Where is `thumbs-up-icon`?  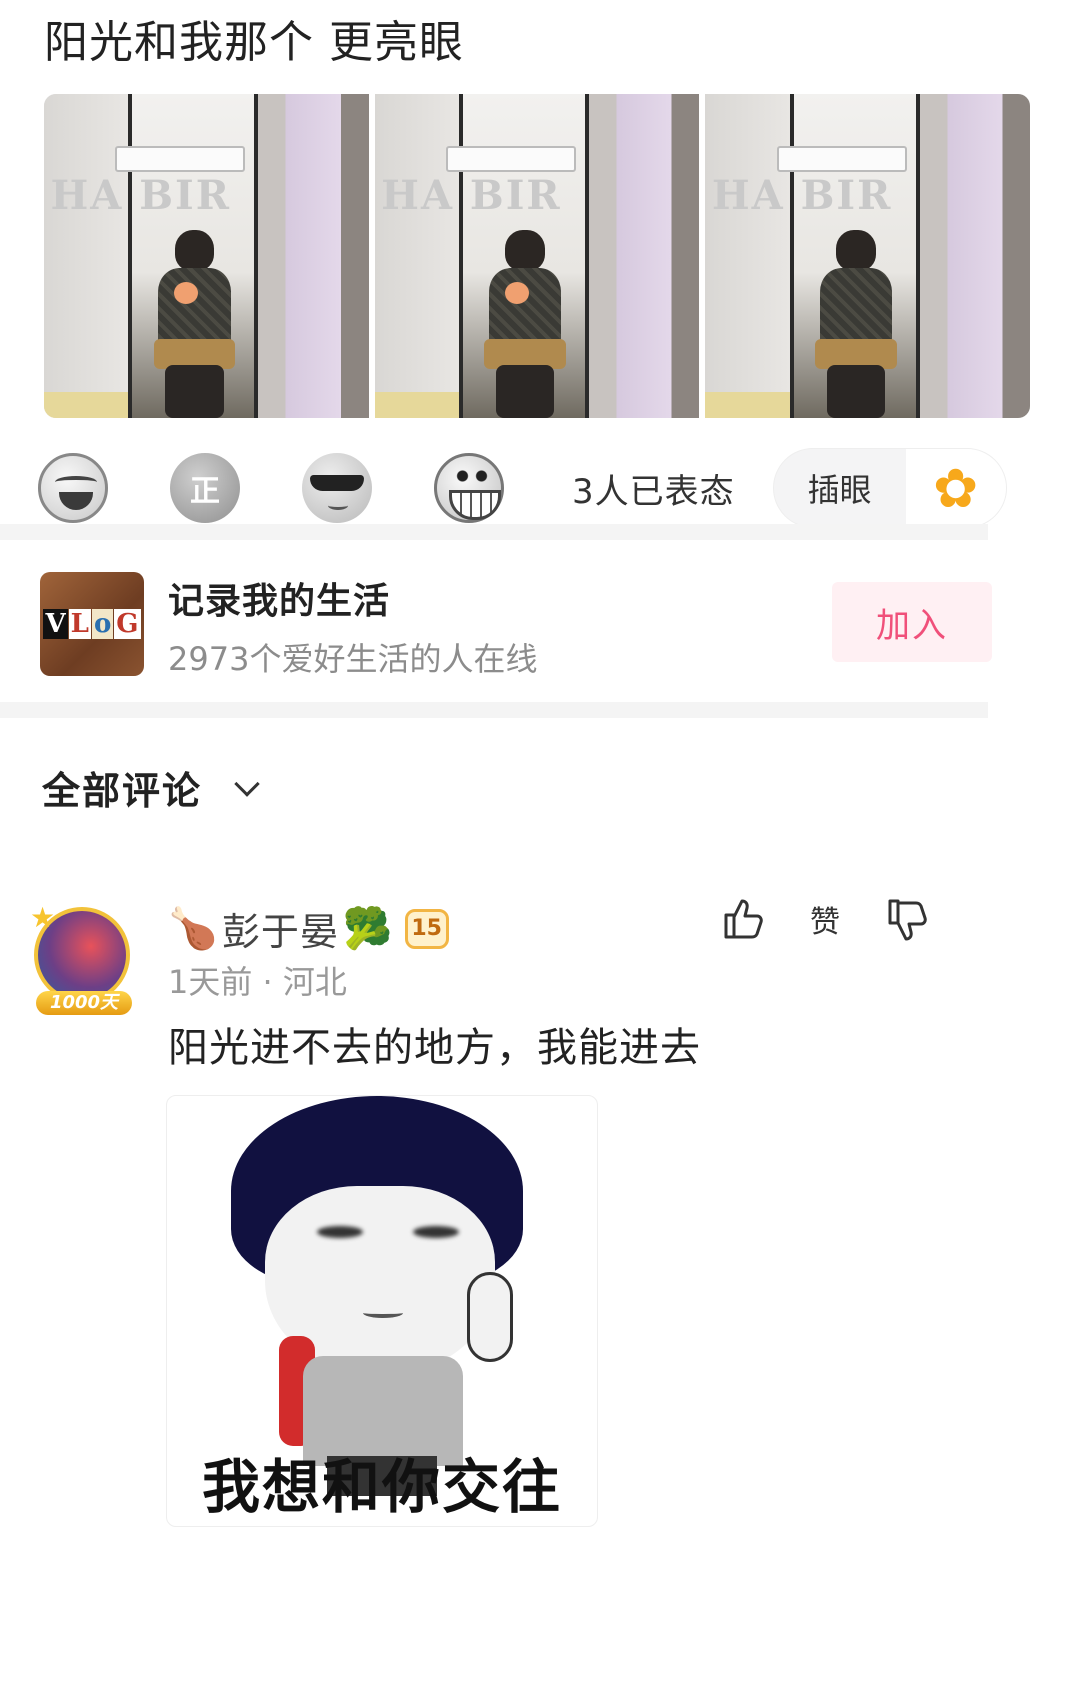 thumbs-up-icon is located at coordinates (744, 919).